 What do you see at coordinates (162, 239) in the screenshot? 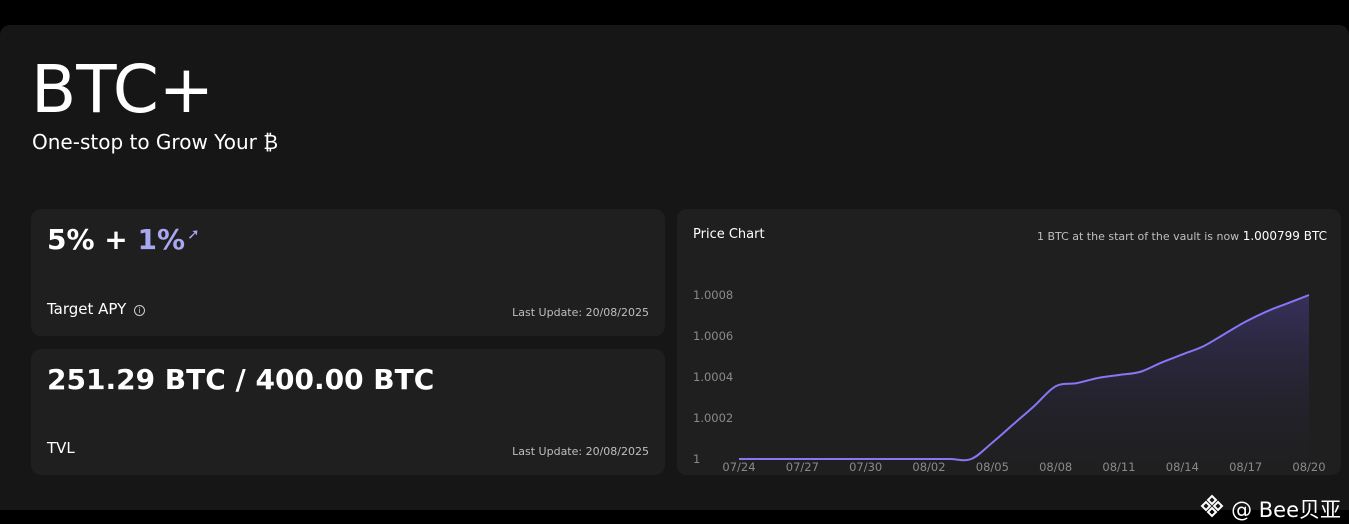
I see `apy-bonus: 1%` at bounding box center [162, 239].